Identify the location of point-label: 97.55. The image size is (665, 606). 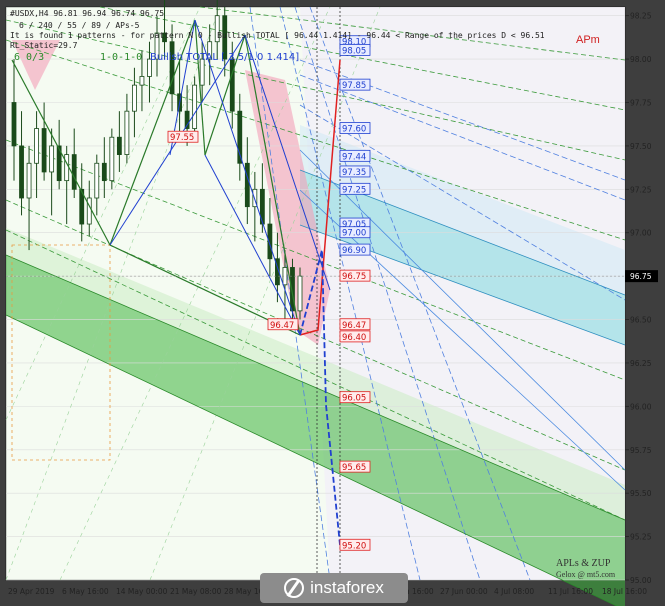
(182, 138).